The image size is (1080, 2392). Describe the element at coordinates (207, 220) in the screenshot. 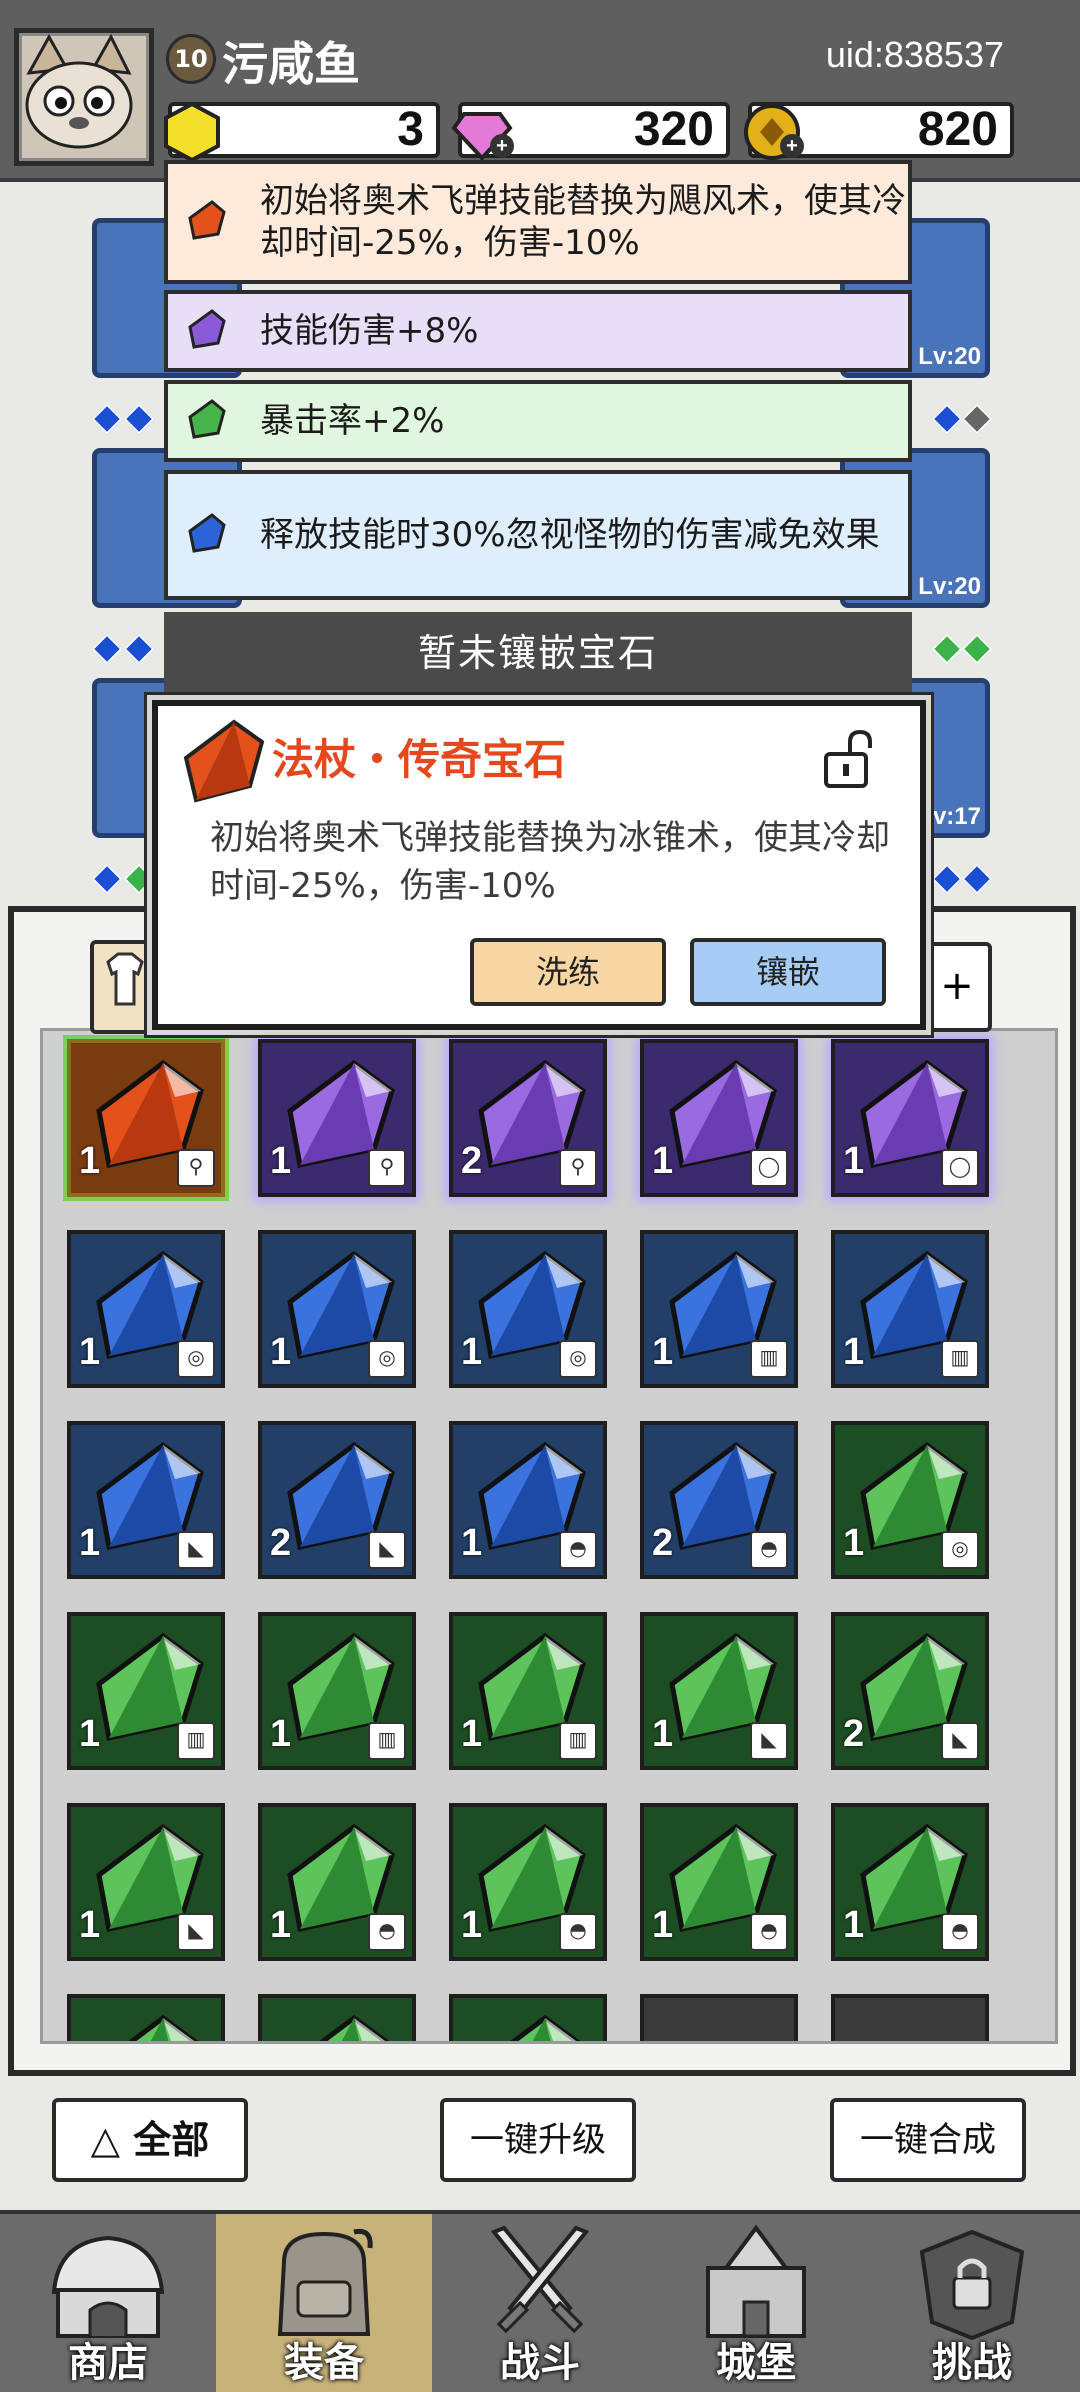

I see `orange-gem-icon` at that location.